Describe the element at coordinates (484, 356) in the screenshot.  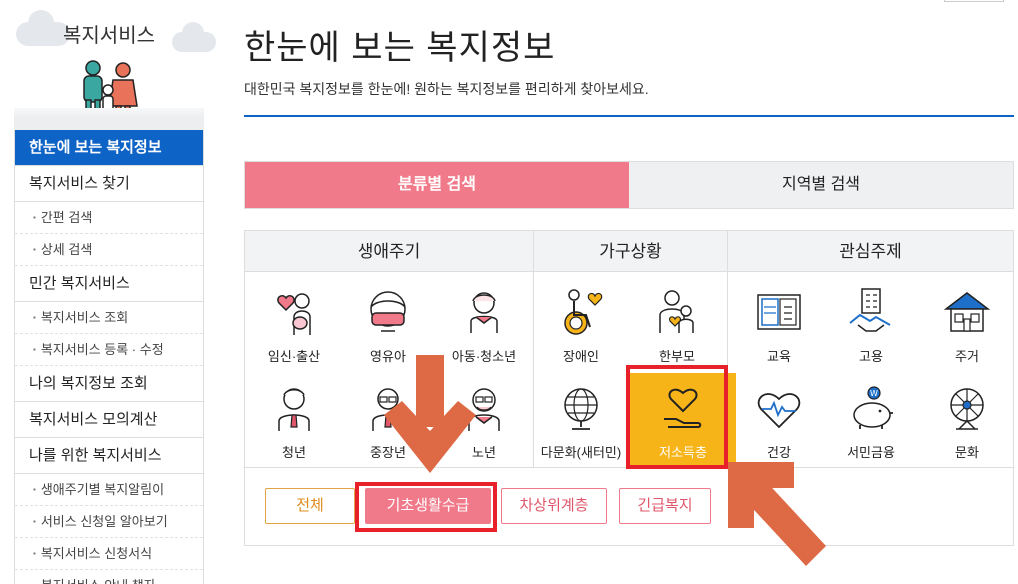
I see `category-label: 아동·청소년` at that location.